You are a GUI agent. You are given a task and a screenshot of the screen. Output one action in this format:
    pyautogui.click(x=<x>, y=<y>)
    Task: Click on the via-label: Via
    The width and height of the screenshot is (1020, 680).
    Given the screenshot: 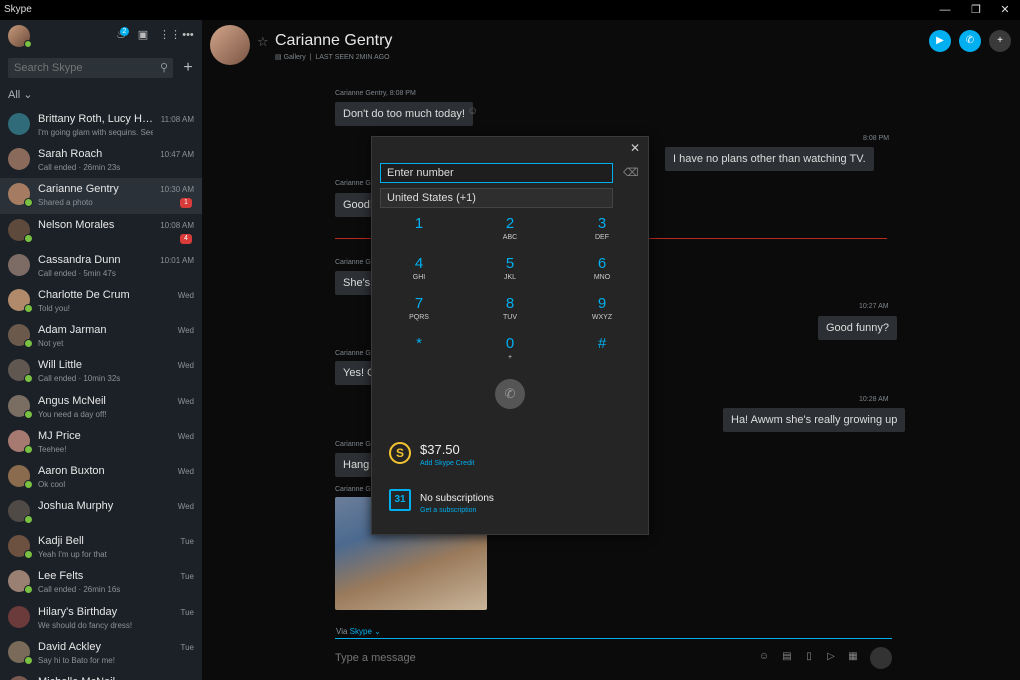 What is the action you would take?
    pyautogui.click(x=342, y=631)
    